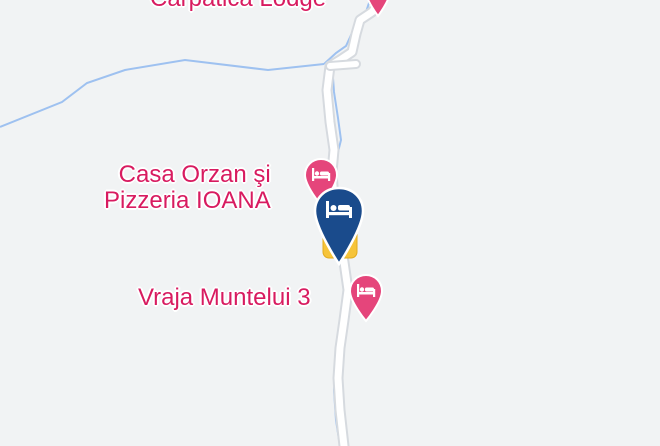 The width and height of the screenshot is (660, 446). I want to click on poi-name: Vraja Muntelui 3, so click(224, 297).